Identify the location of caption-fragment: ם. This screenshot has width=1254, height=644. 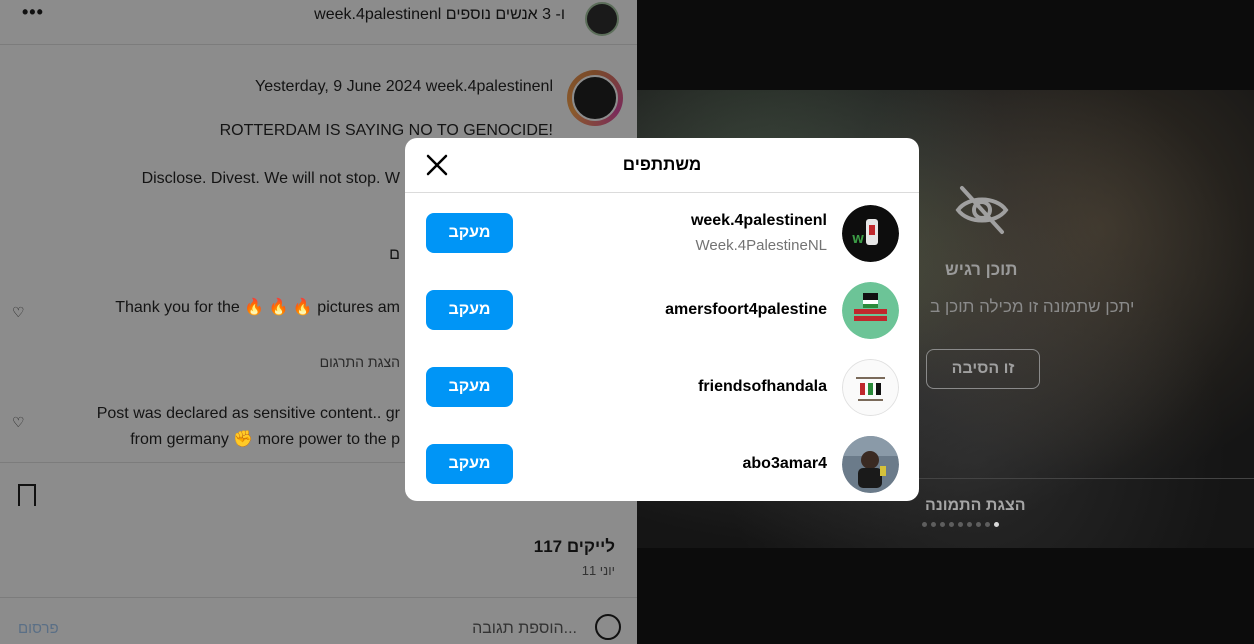
(394, 254).